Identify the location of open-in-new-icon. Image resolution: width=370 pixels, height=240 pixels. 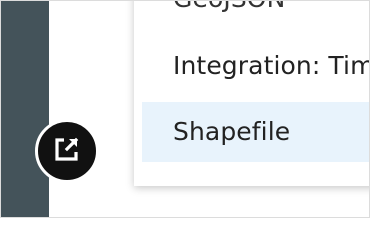
(67, 151).